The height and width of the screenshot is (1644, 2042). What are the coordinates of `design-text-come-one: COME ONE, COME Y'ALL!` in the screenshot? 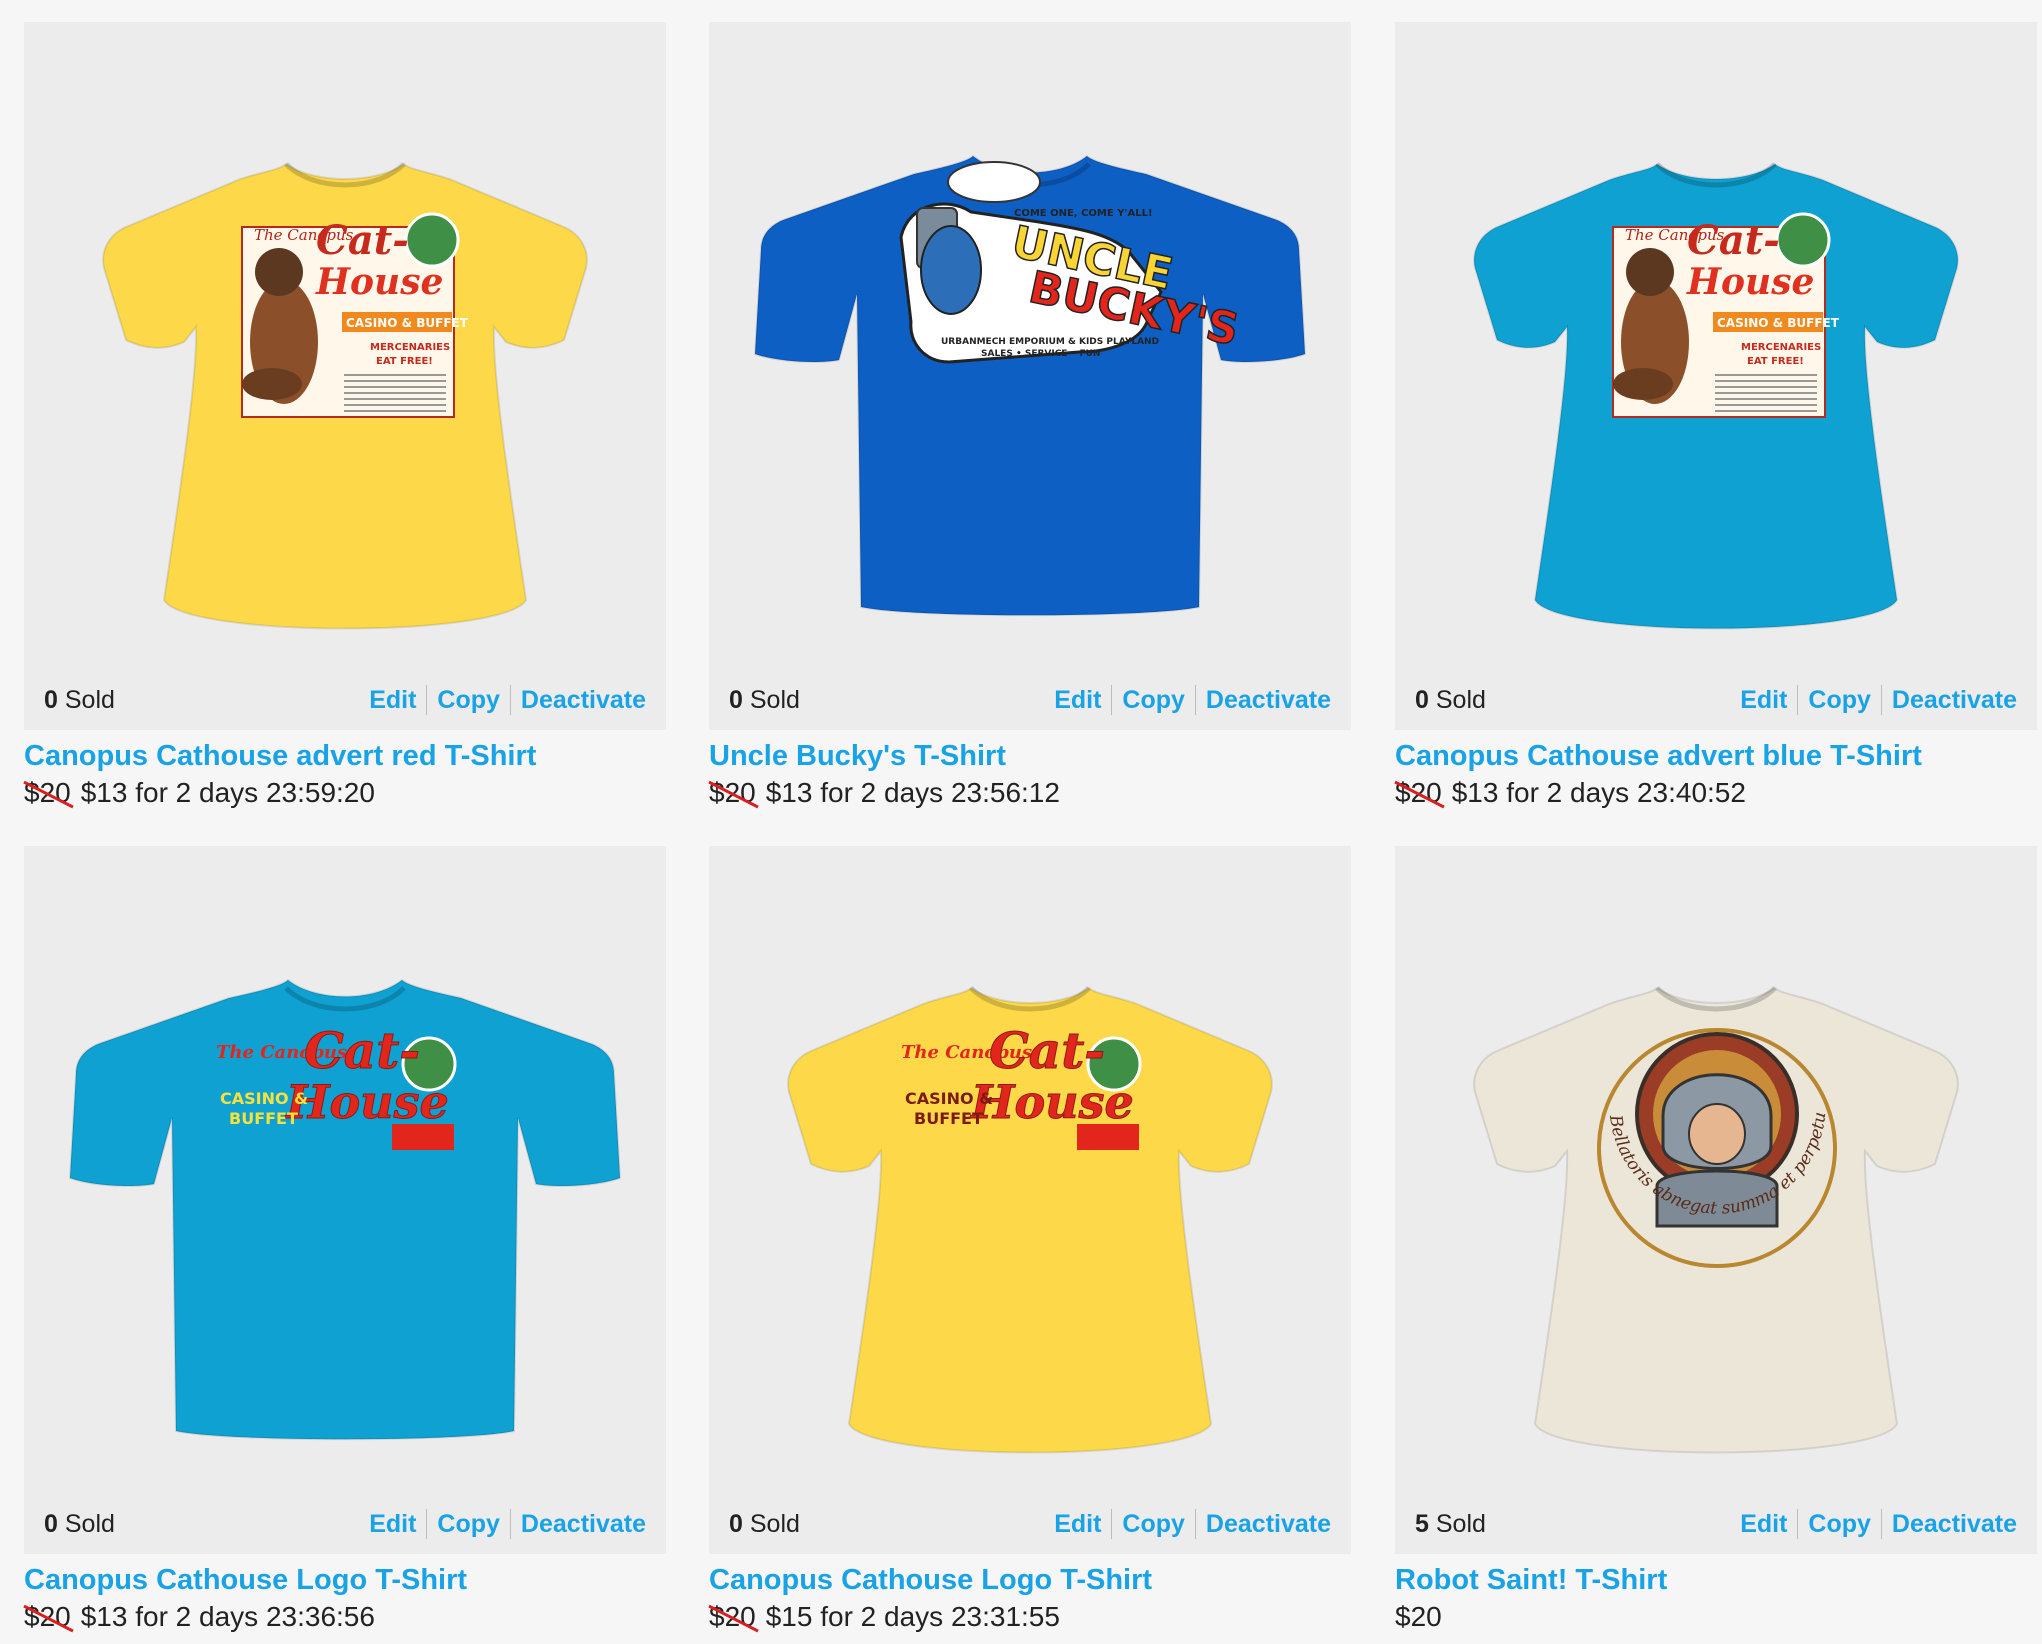 It's located at (1083, 213).